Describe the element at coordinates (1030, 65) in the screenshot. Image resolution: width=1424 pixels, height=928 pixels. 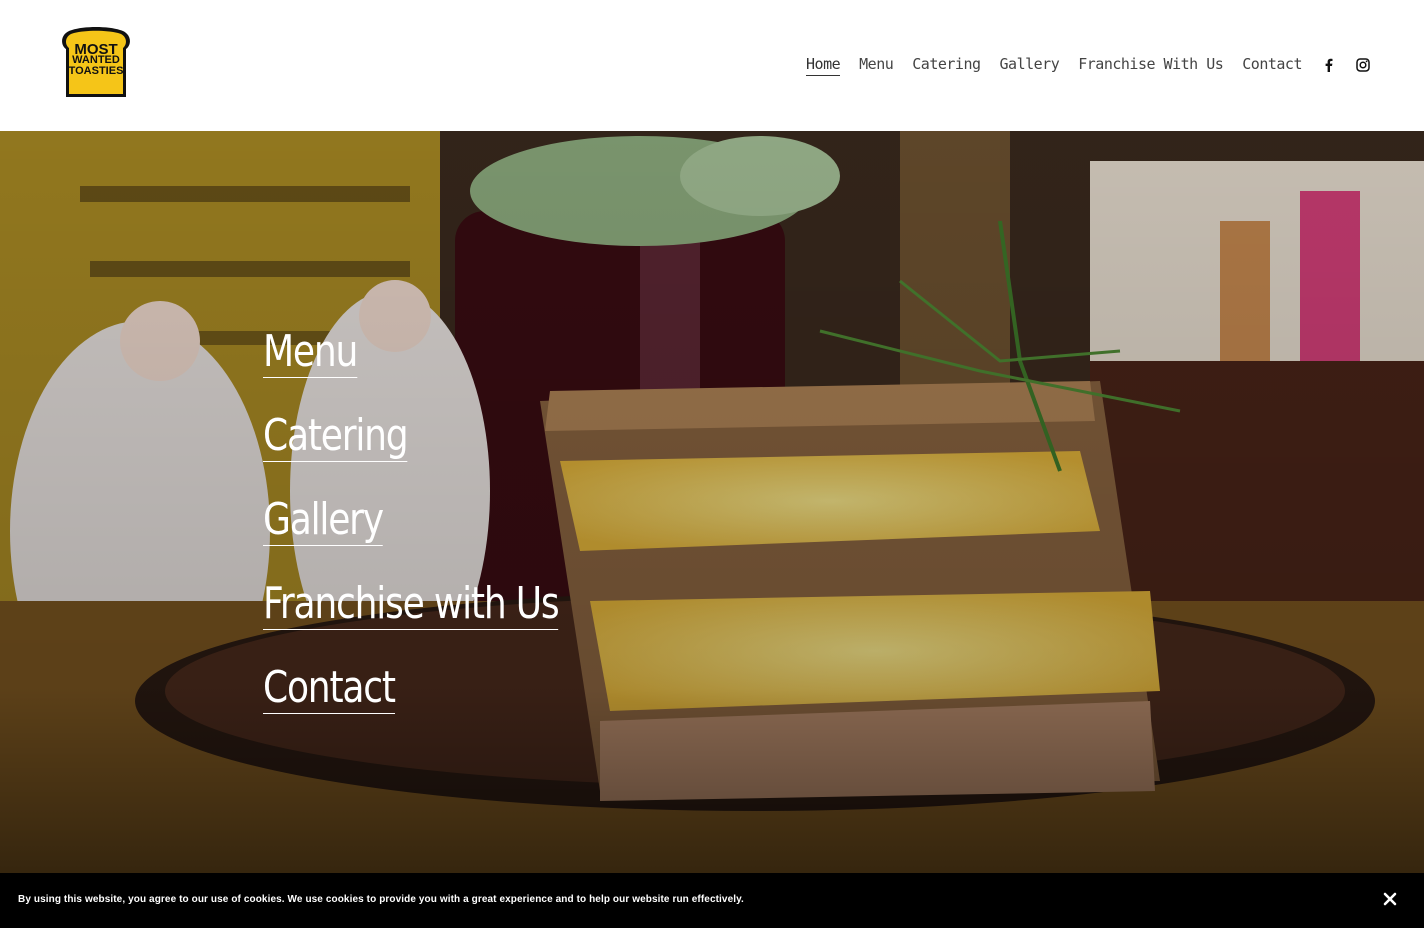
I see `nav-gallery: Gallery` at that location.